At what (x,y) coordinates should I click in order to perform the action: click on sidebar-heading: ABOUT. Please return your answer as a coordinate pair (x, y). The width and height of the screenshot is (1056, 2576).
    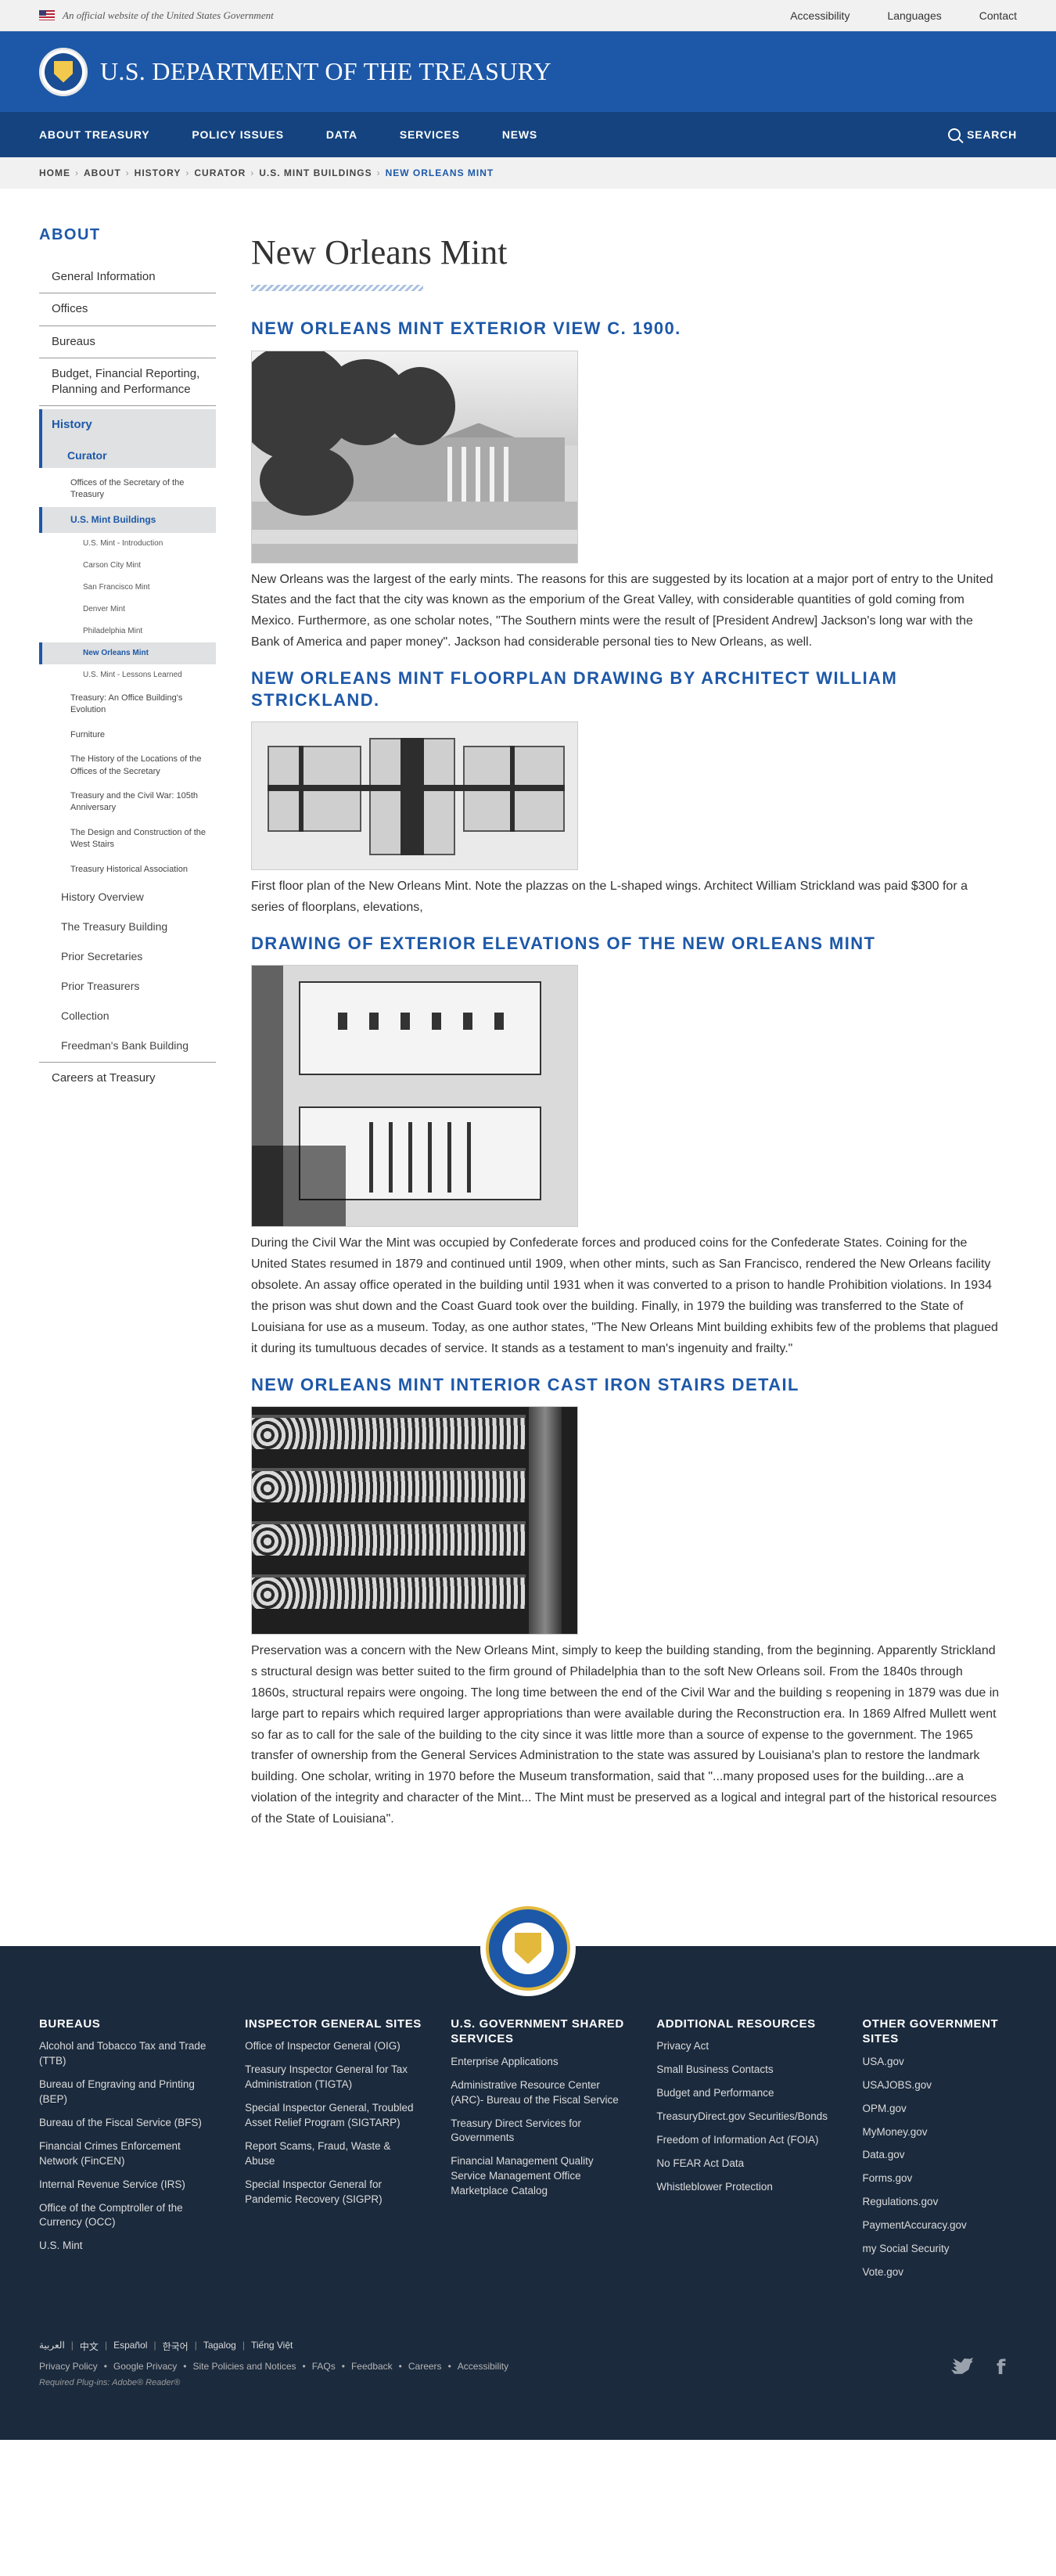
    Looking at the image, I should click on (128, 235).